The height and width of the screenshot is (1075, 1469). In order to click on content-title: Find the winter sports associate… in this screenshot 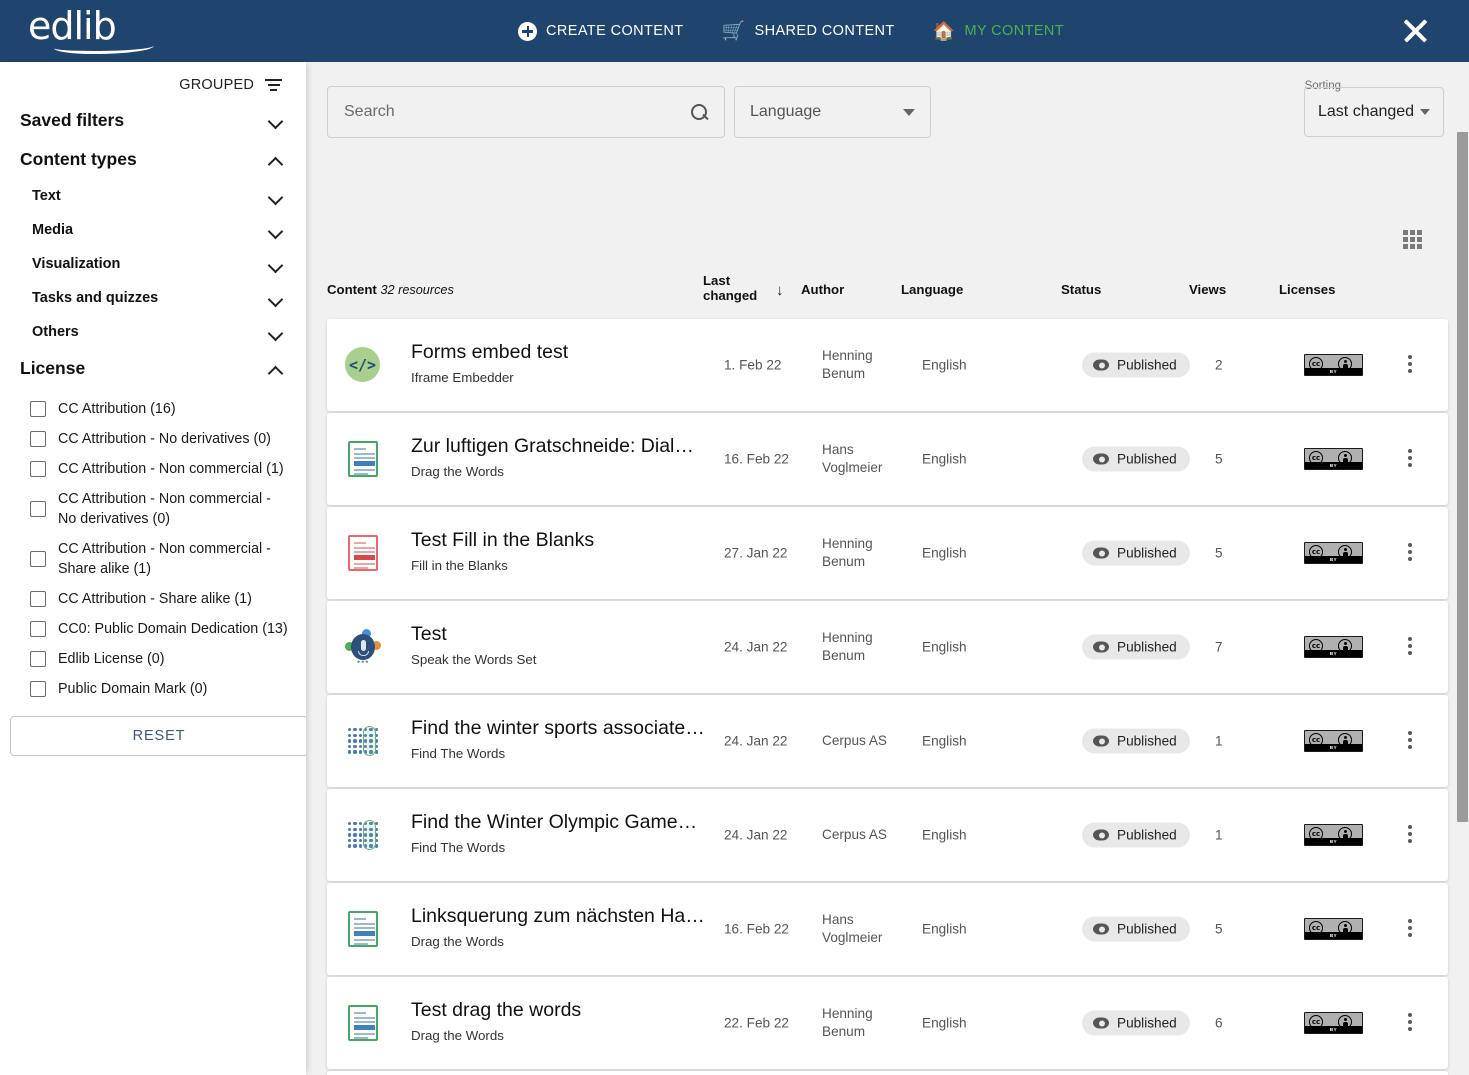, I will do `click(558, 728)`.